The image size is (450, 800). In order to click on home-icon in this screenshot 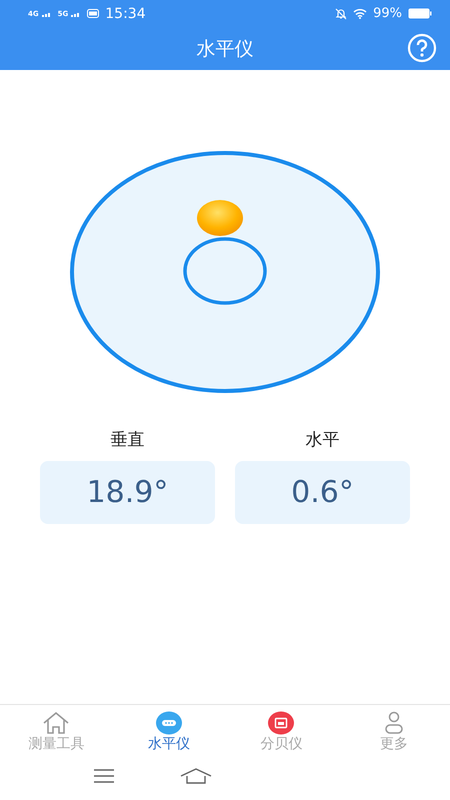, I will do `click(196, 776)`.